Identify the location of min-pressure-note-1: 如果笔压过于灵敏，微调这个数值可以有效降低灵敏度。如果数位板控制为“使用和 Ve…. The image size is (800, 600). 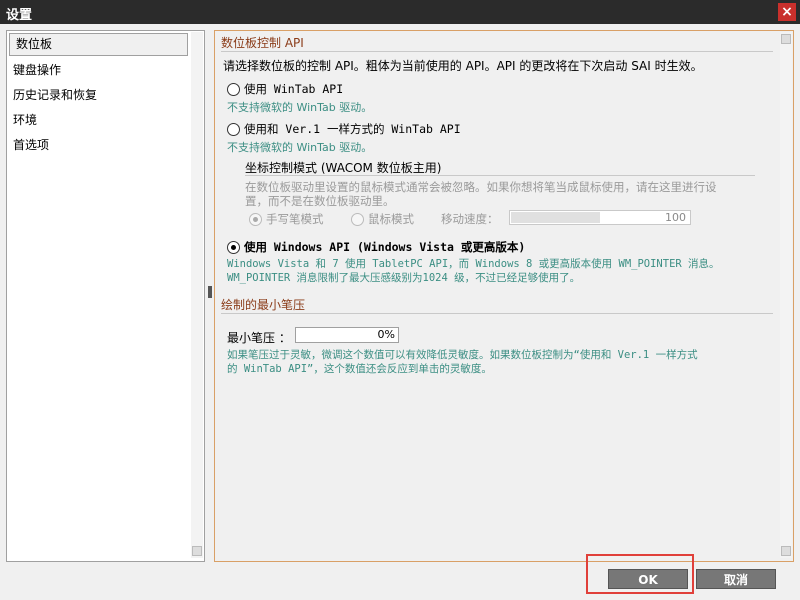
(462, 355).